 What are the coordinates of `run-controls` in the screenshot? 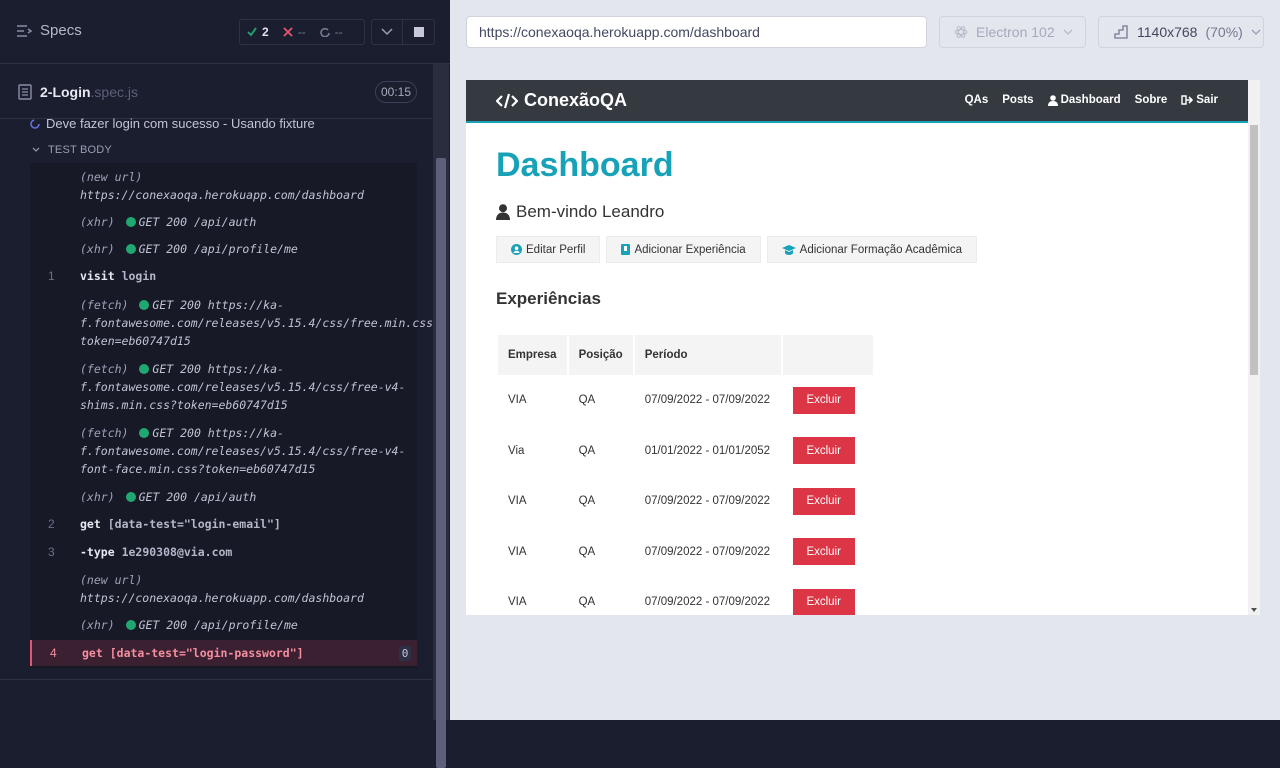 It's located at (403, 32).